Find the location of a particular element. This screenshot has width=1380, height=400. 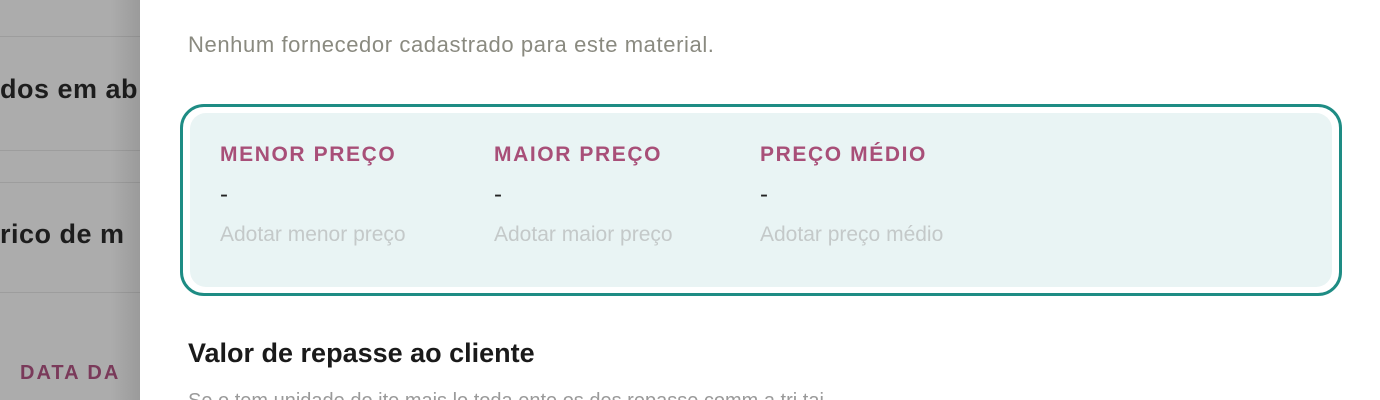

min-price-label: MENOR PREÇO is located at coordinates (308, 154).